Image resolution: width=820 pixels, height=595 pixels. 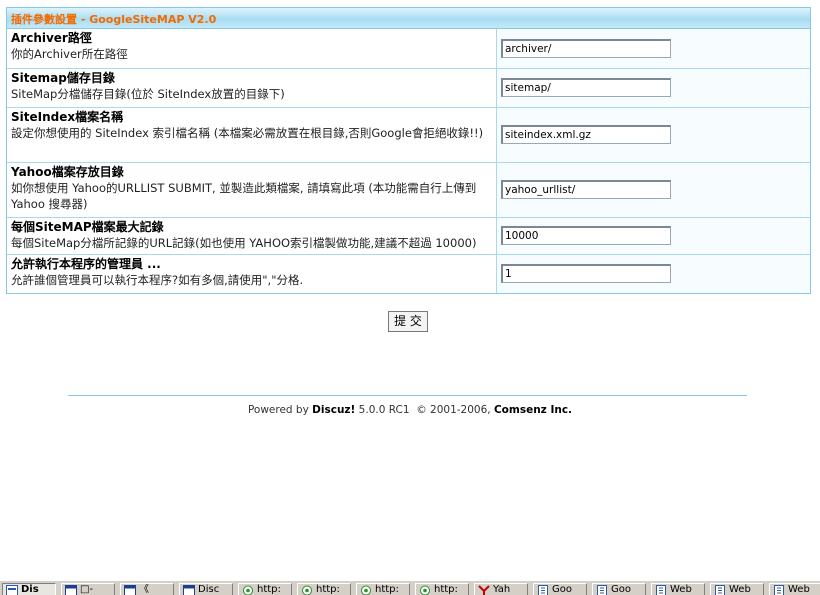 I want to click on taskbar-button-label: Dis, so click(x=30, y=589).